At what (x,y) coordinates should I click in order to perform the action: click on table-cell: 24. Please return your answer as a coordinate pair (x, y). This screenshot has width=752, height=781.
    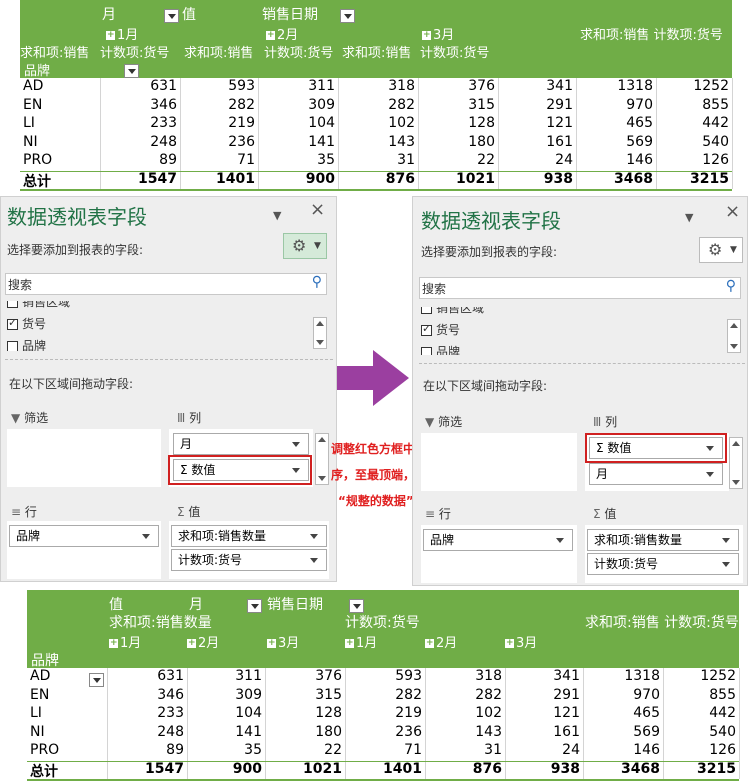
    Looking at the image, I should click on (571, 750).